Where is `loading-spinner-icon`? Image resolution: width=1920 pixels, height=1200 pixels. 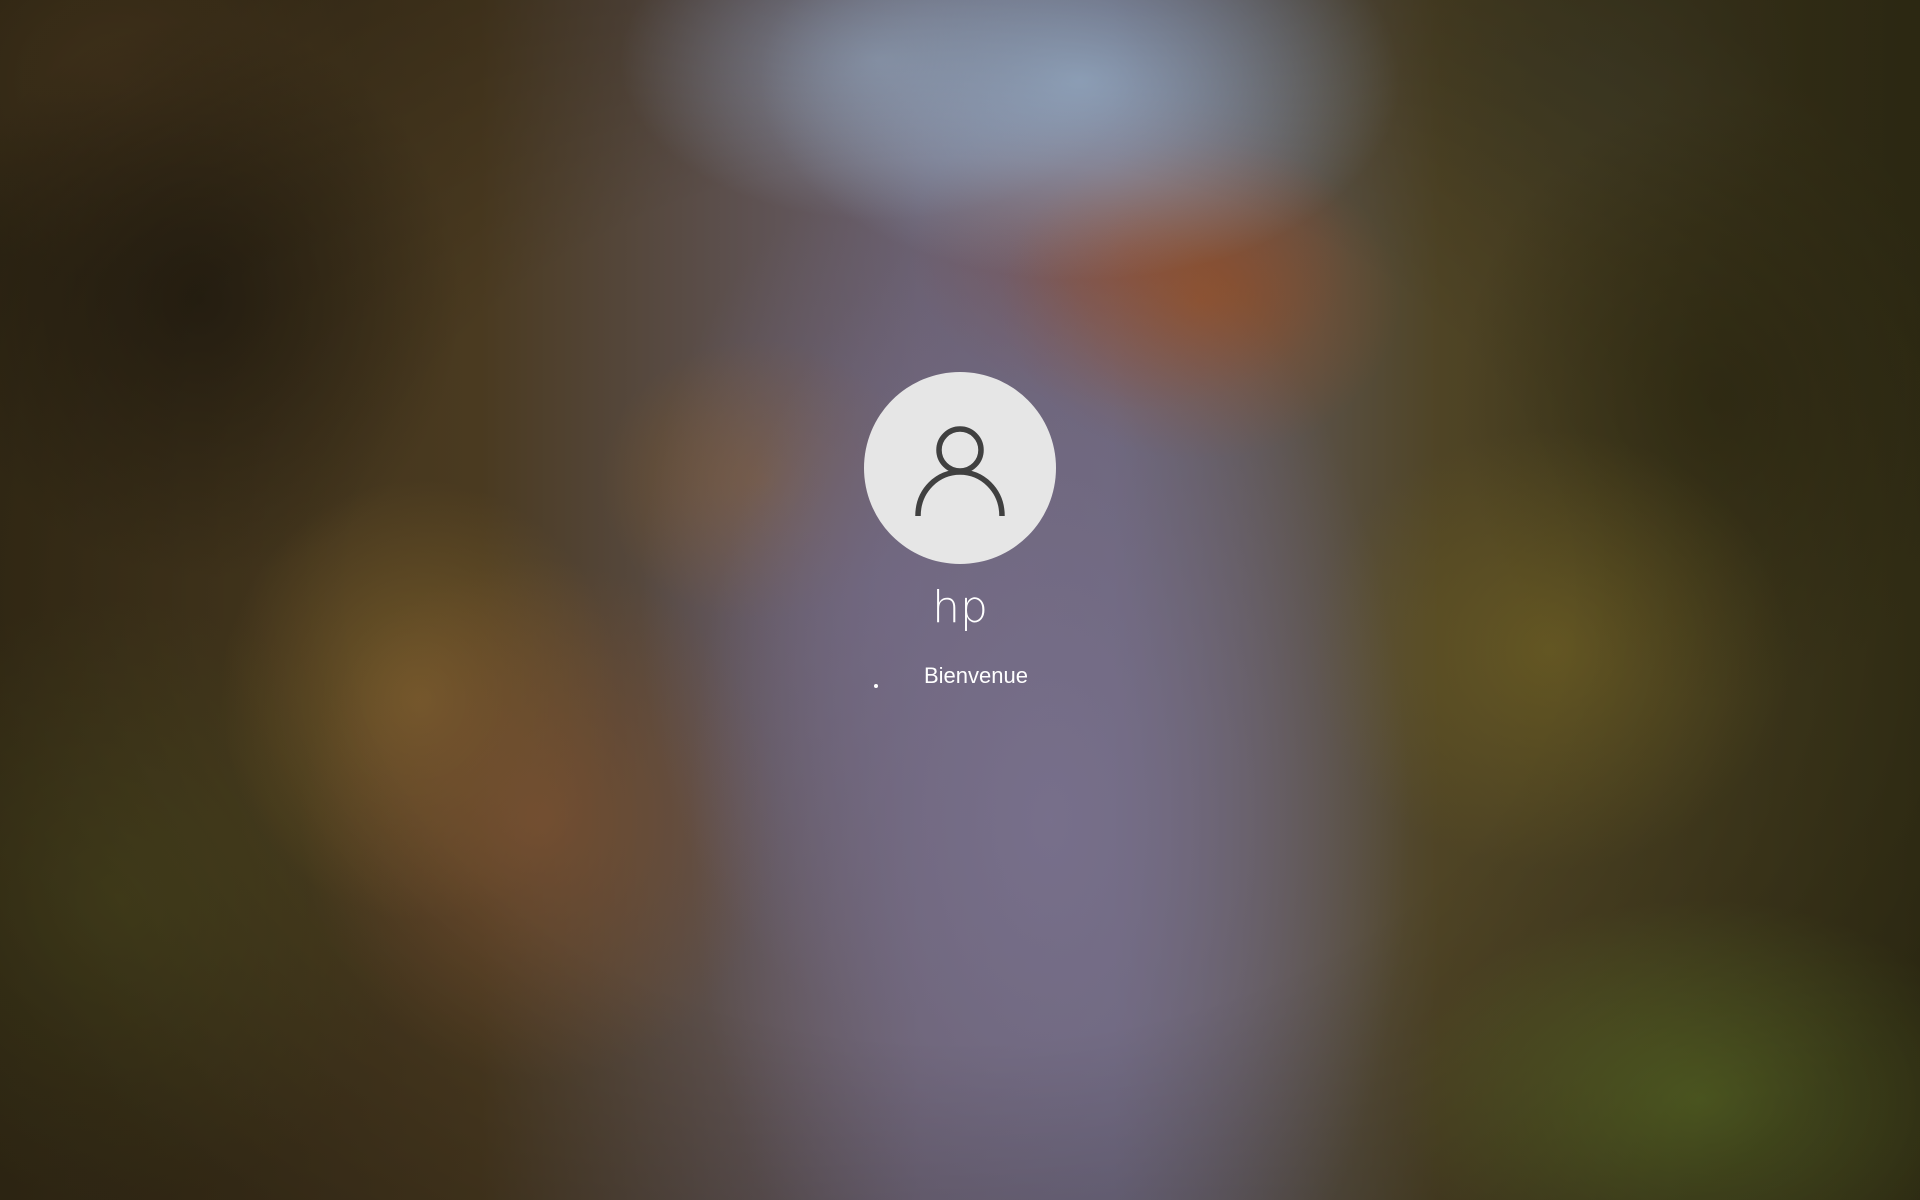
loading-spinner-icon is located at coordinates (876, 676).